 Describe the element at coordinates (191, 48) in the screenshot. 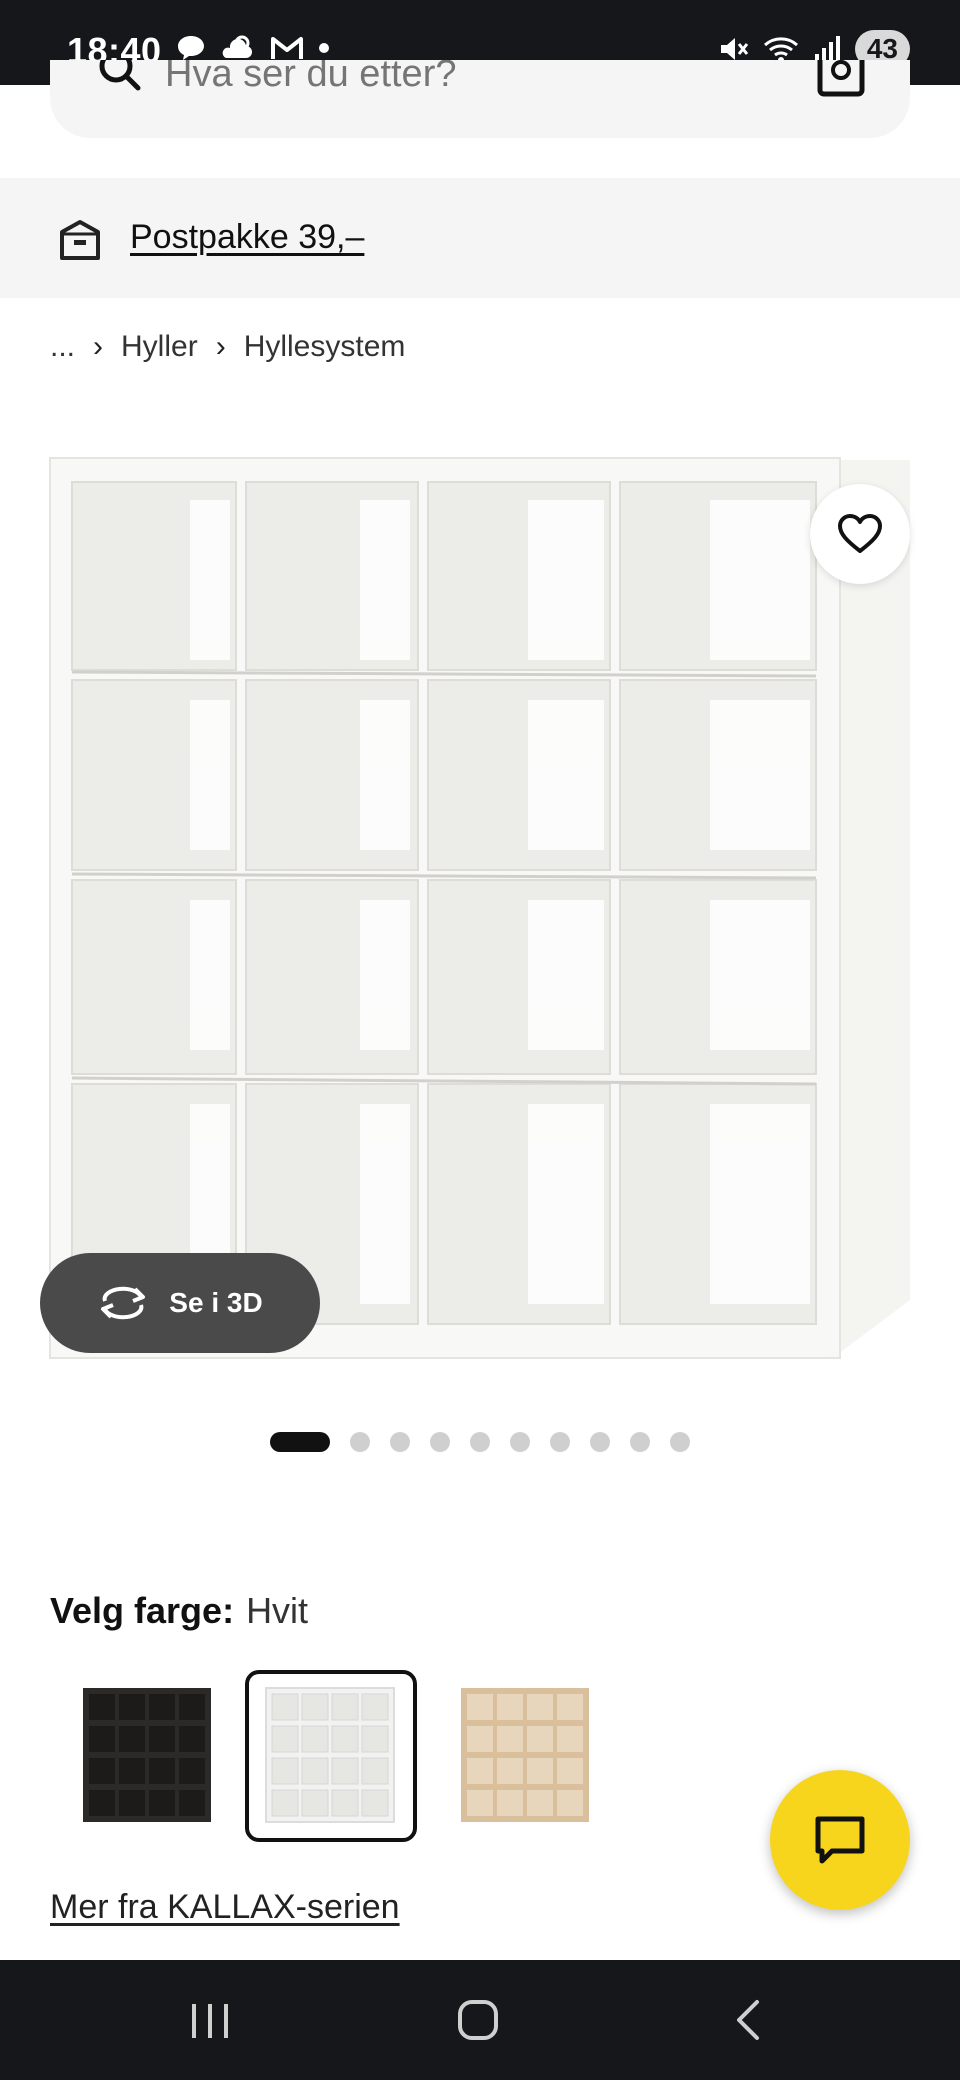

I see `chat-bubble-icon` at that location.